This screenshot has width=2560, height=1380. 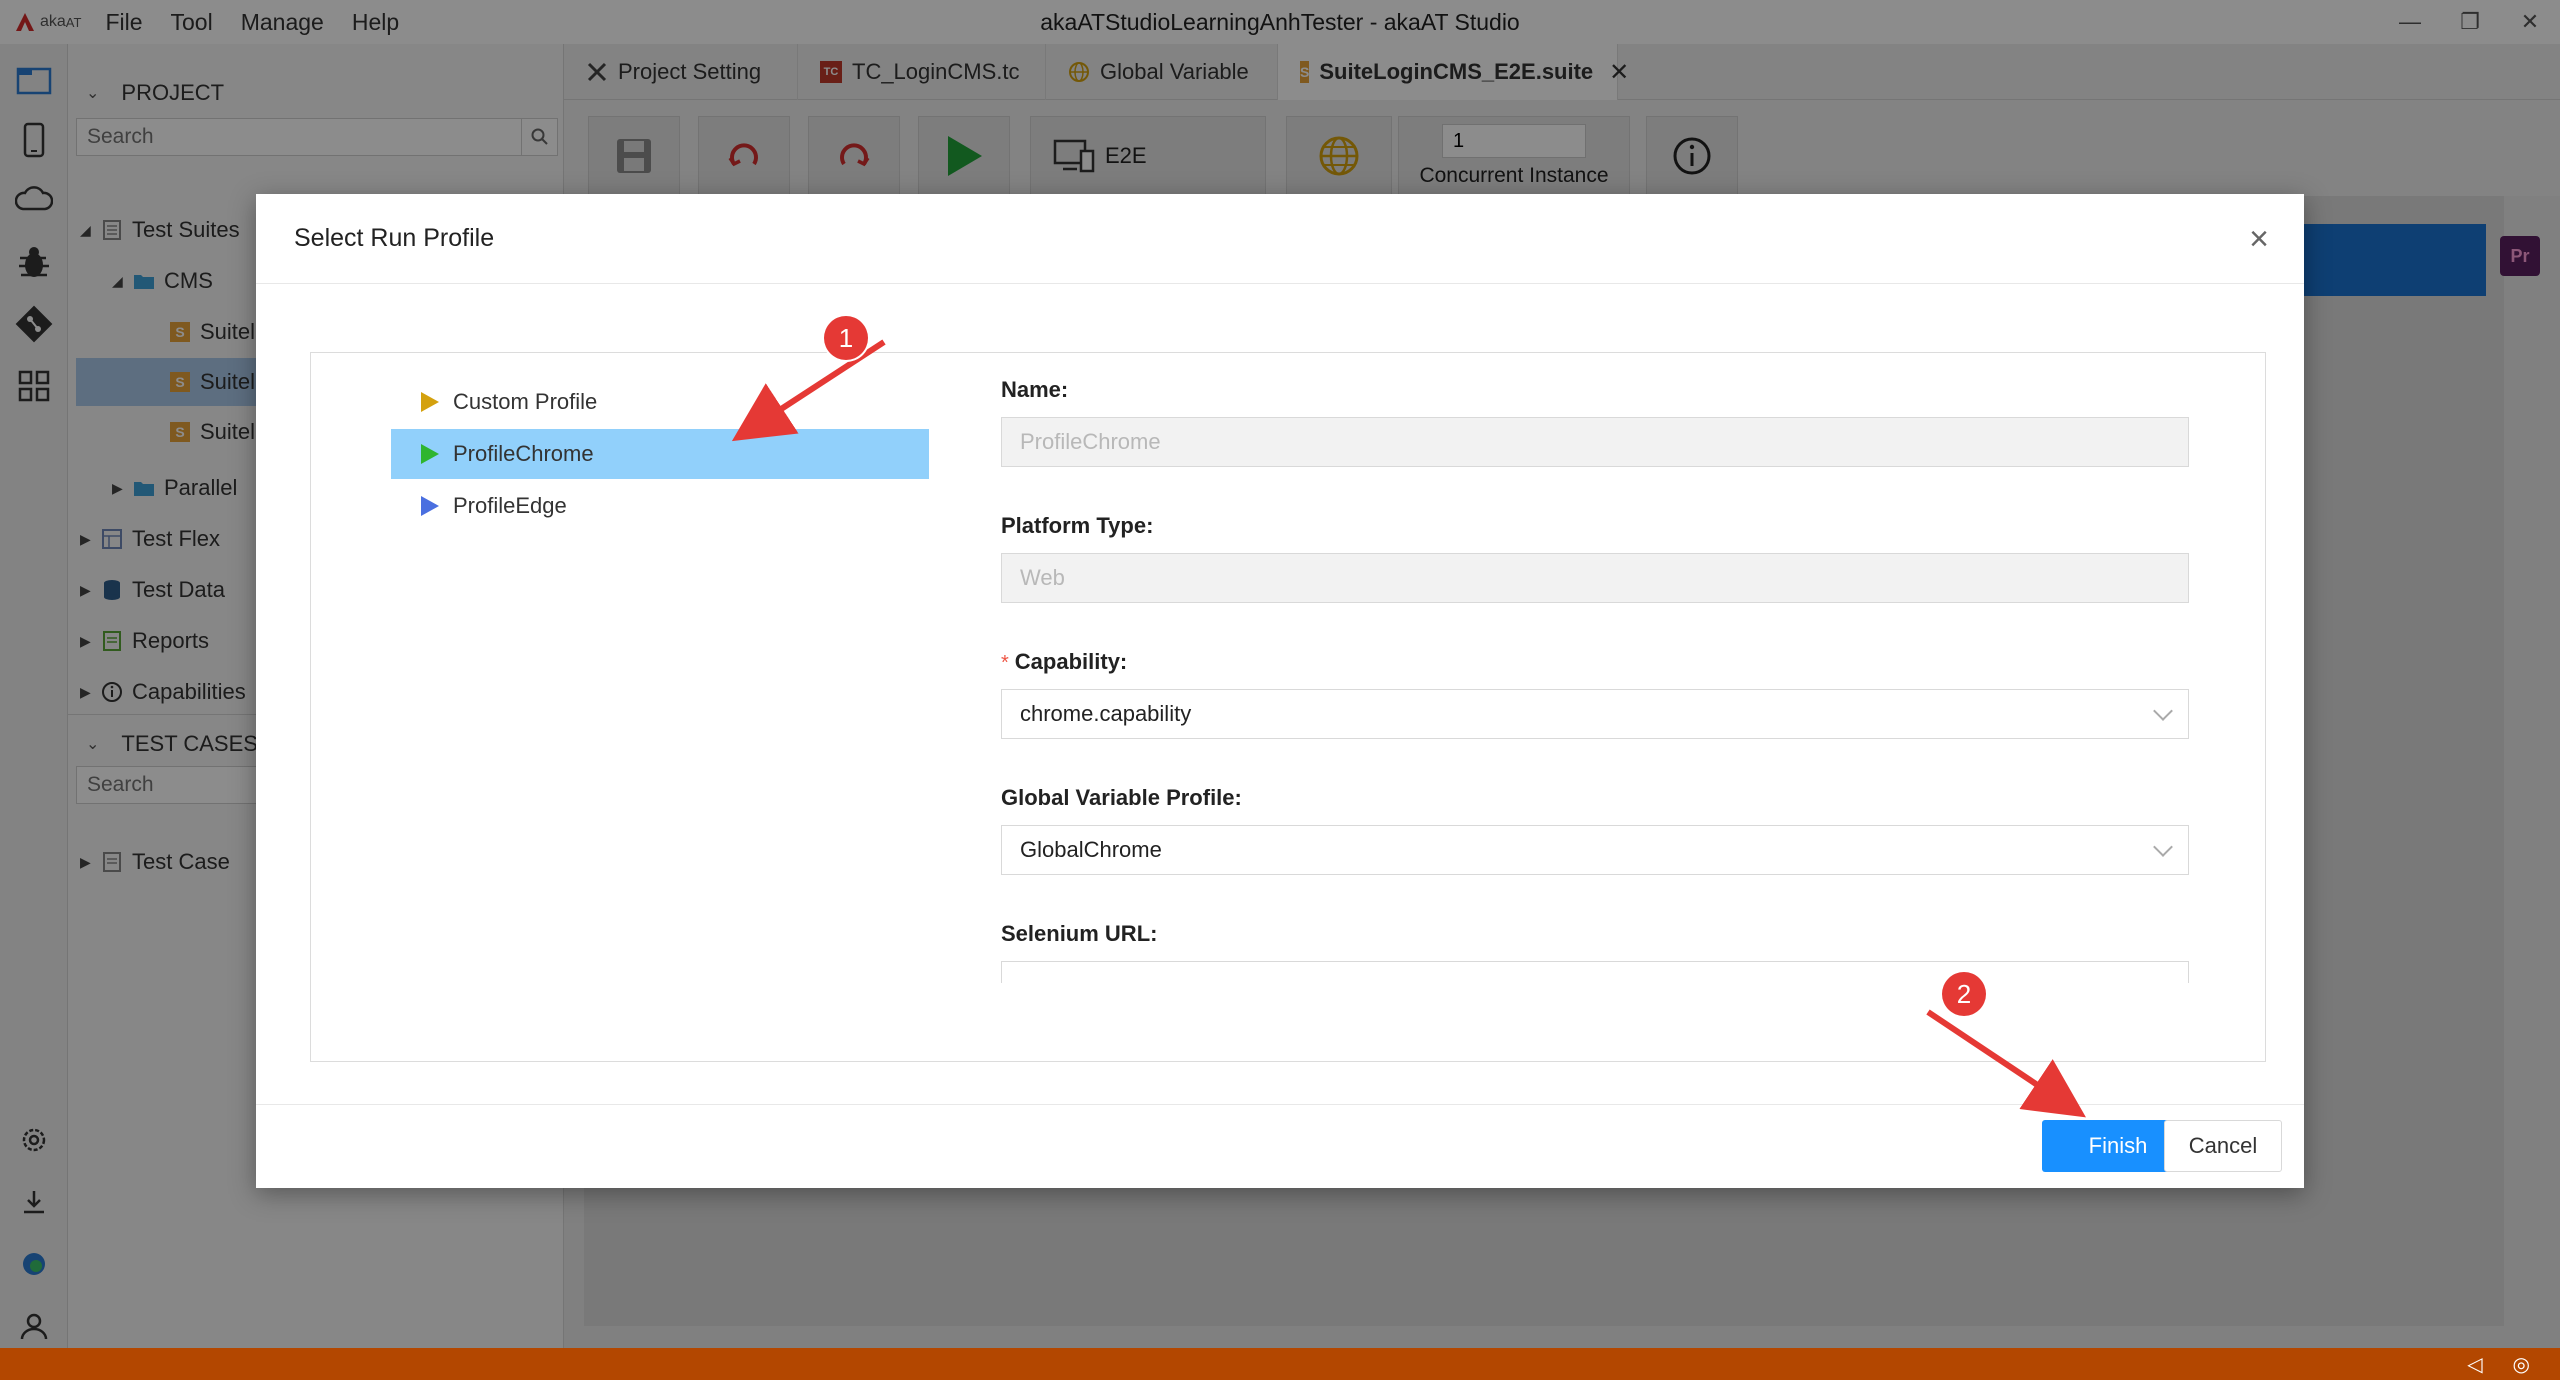 What do you see at coordinates (660, 506) in the screenshot?
I see `profile-edge: ProfileEdge` at bounding box center [660, 506].